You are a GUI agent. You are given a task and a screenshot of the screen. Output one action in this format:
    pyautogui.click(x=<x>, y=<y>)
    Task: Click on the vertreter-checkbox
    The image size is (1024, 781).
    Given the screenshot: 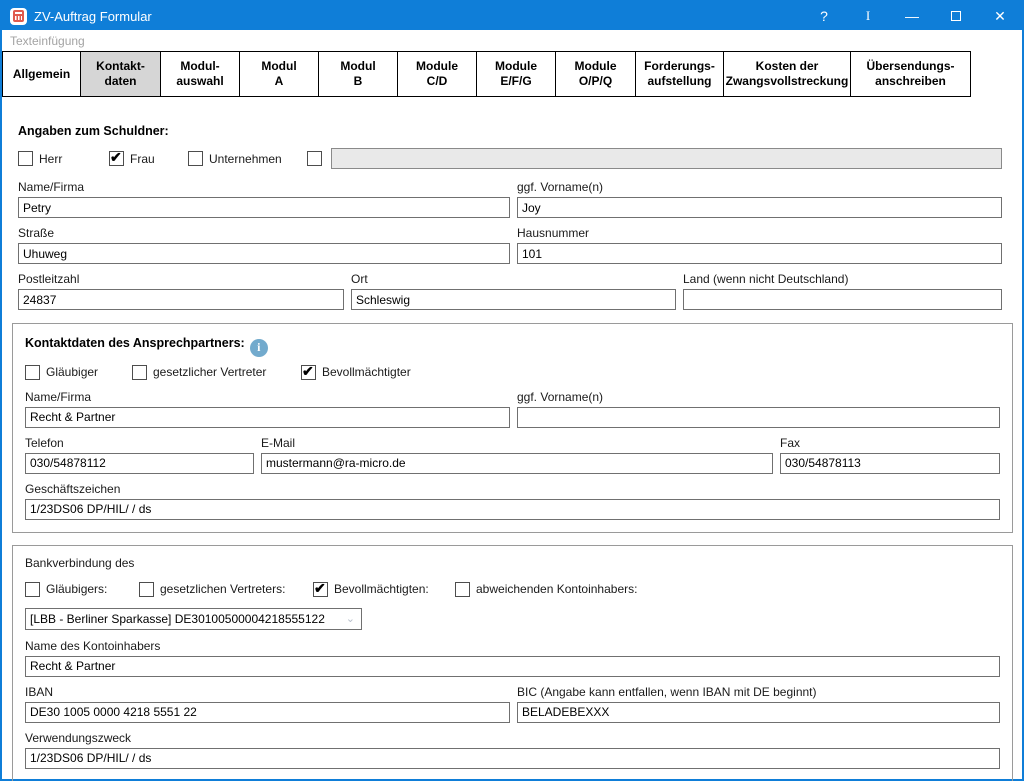 What is the action you would take?
    pyautogui.click(x=139, y=372)
    